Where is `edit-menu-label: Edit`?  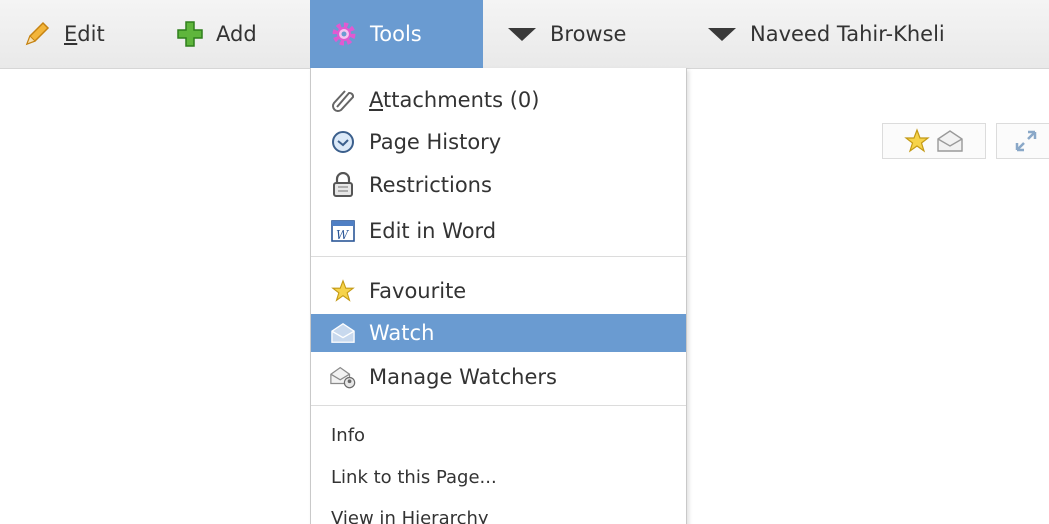
edit-menu-label: Edit is located at coordinates (84, 34).